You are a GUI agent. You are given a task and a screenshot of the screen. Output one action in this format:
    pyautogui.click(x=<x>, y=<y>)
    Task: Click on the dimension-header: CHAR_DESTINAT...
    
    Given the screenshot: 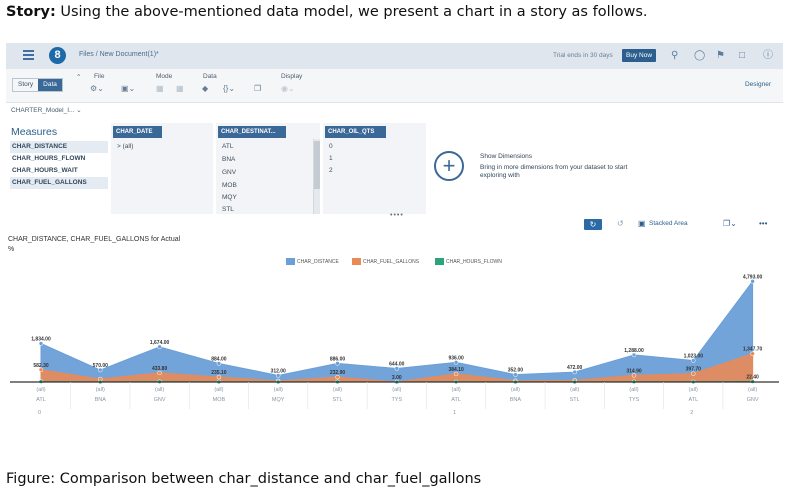 What is the action you would take?
    pyautogui.click(x=252, y=132)
    